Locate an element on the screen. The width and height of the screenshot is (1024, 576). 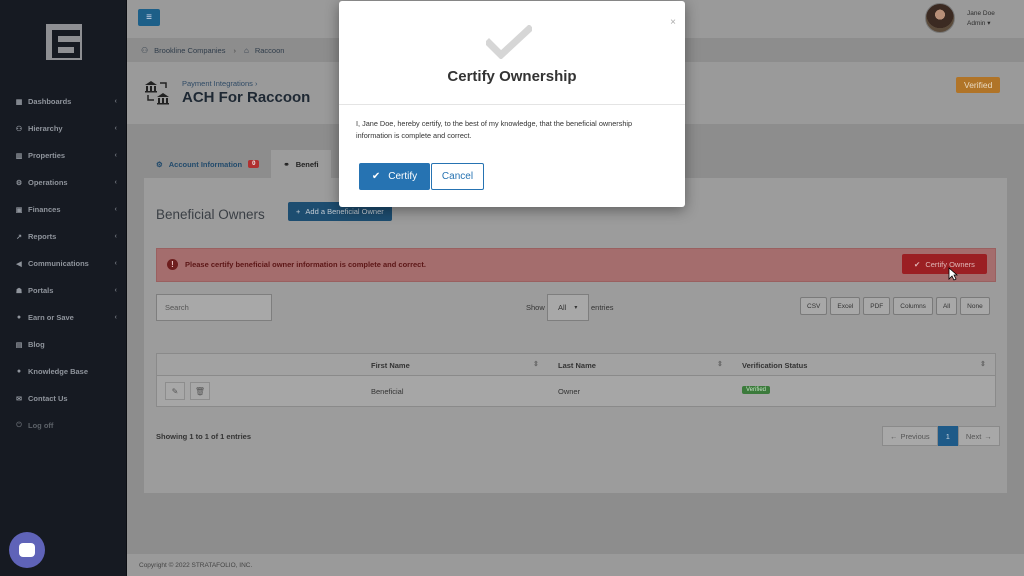
sidebar-item-contact-us: ✉ Contact Us is located at coordinates (63, 398).